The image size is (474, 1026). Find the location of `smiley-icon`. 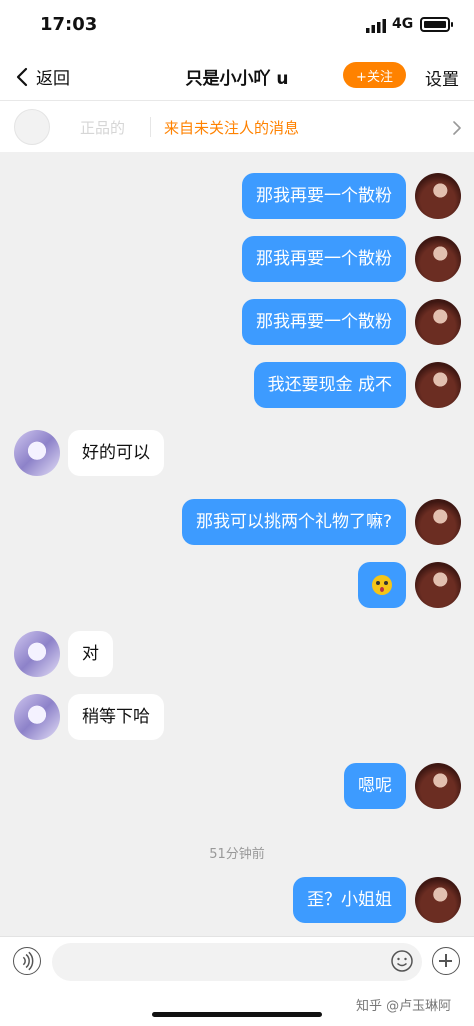

smiley-icon is located at coordinates (402, 961).